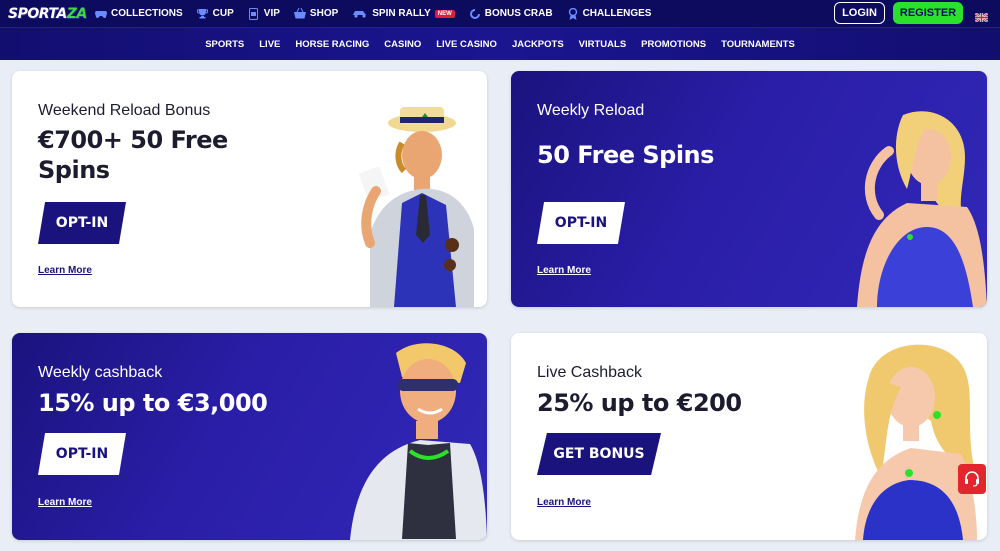 Image resolution: width=1000 pixels, height=551 pixels. Describe the element at coordinates (269, 44) in the screenshot. I see `subnav-live: LIVE` at that location.